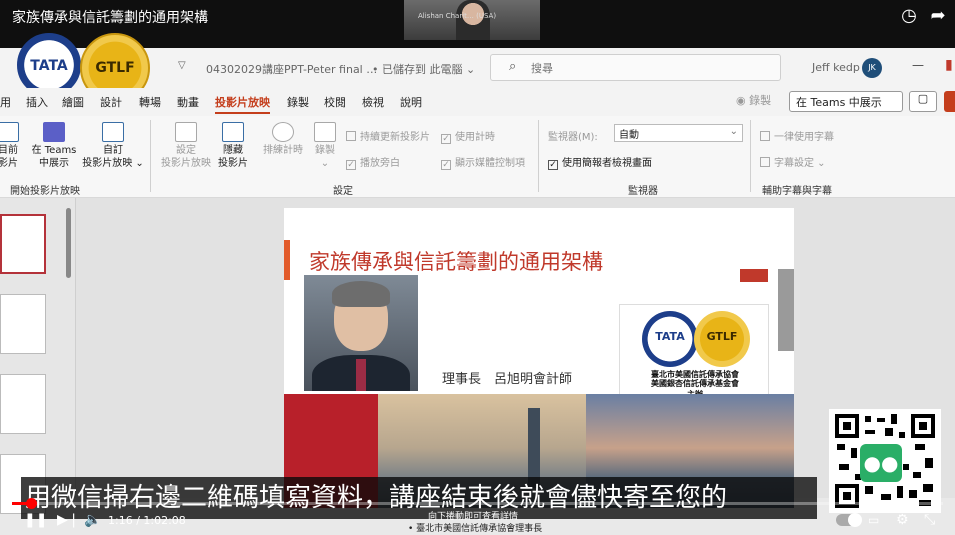  Describe the element at coordinates (233, 146) in the screenshot. I see `hide-slide-button: 隱藏 投影片` at that location.